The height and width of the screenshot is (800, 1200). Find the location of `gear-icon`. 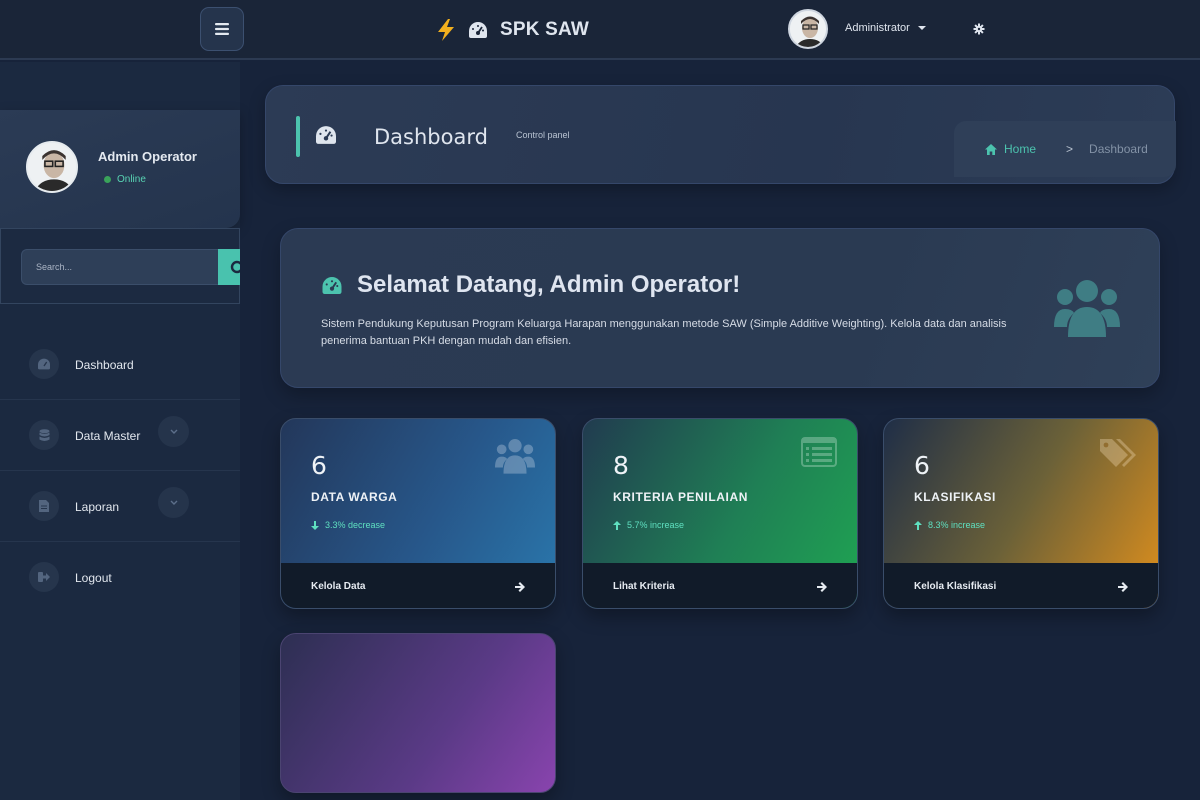

gear-icon is located at coordinates (979, 29).